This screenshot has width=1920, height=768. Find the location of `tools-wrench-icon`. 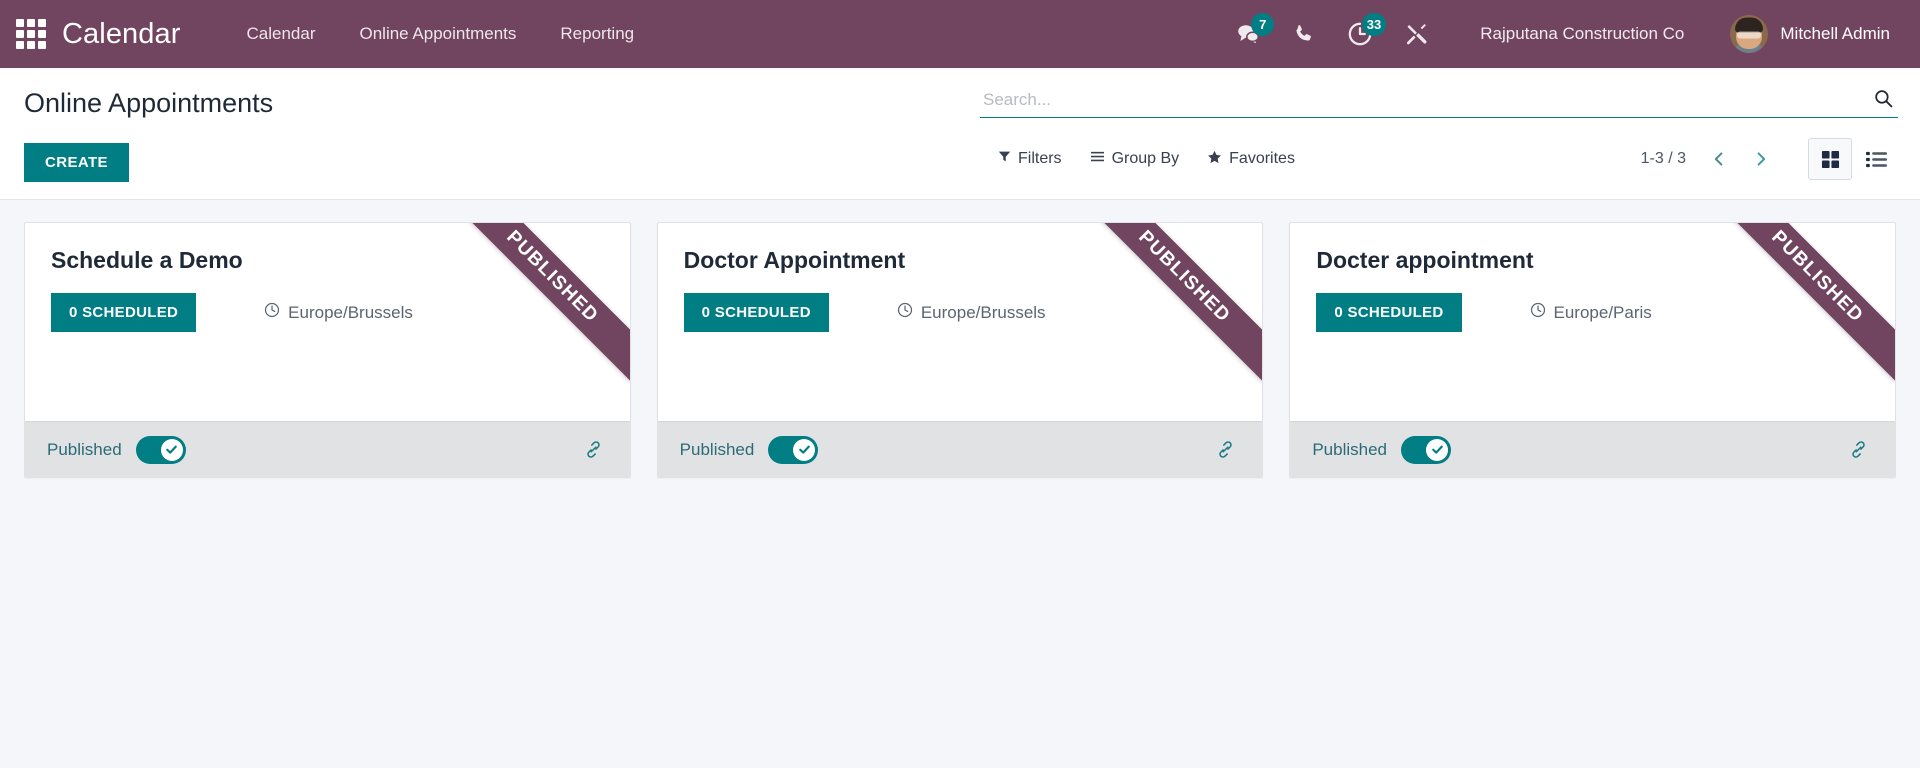

tools-wrench-icon is located at coordinates (1416, 34).